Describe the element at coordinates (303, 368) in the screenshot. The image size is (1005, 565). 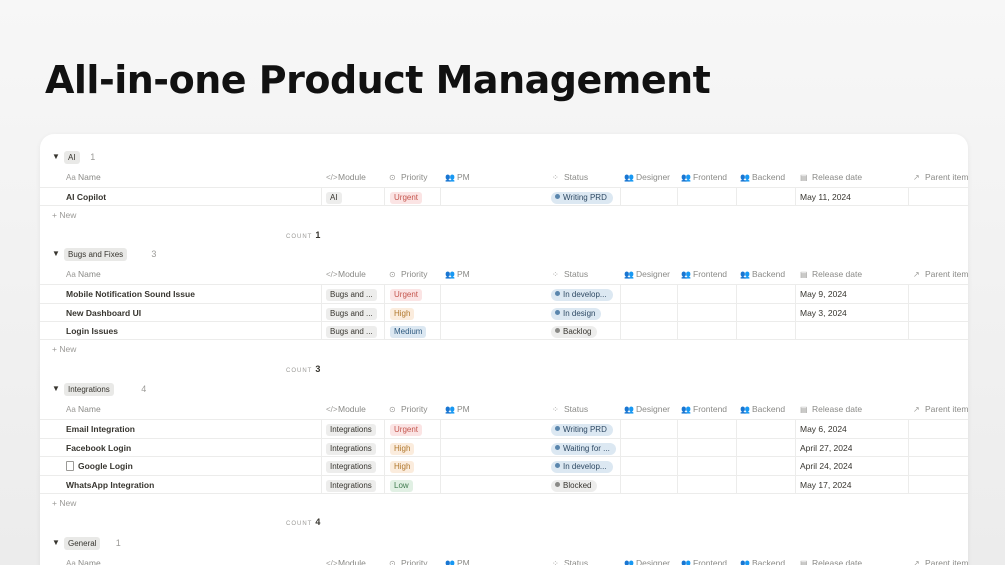
I see `count-summary: COUNT 3` at that location.